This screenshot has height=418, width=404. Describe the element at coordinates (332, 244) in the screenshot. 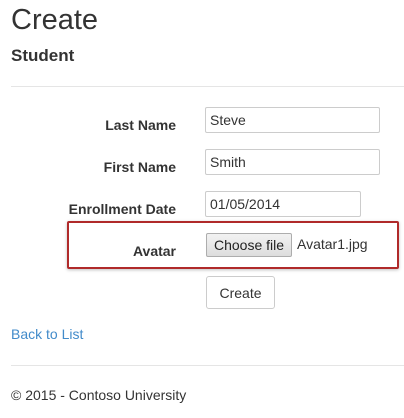

I see `selected-file-name: Avatar1.jpg` at that location.